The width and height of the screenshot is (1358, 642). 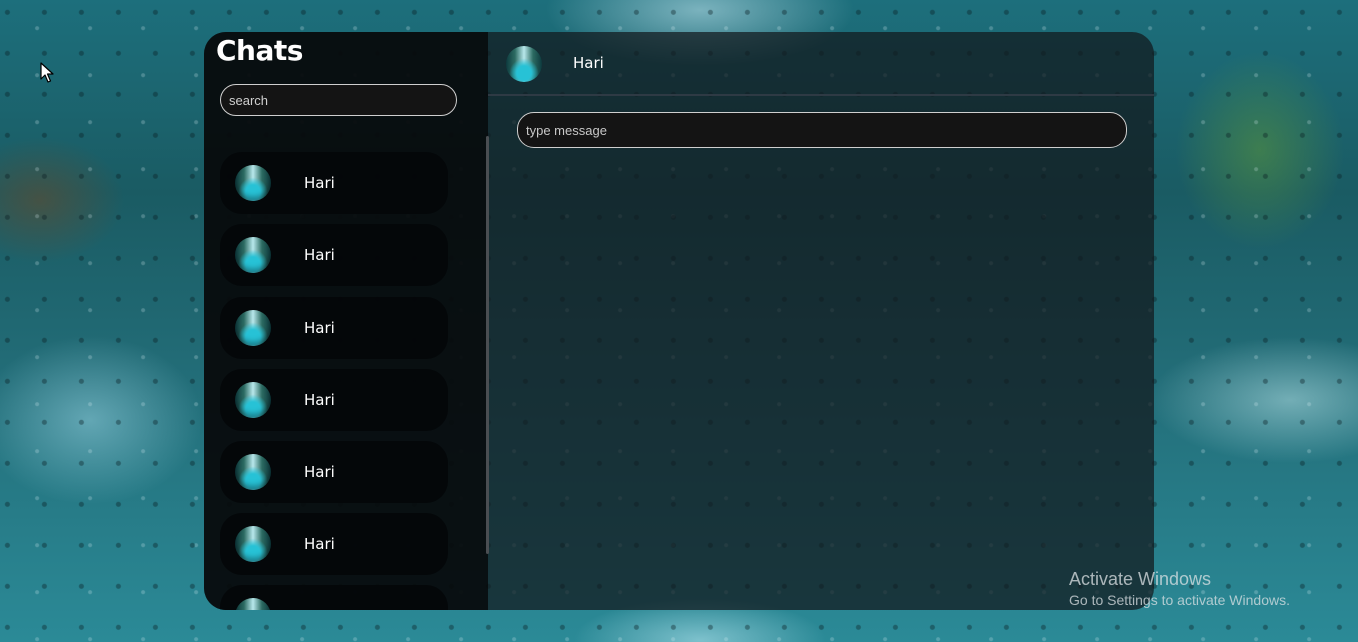 What do you see at coordinates (1179, 600) in the screenshot?
I see `watermark-subtitle: Go to Settings to activate Windows.` at bounding box center [1179, 600].